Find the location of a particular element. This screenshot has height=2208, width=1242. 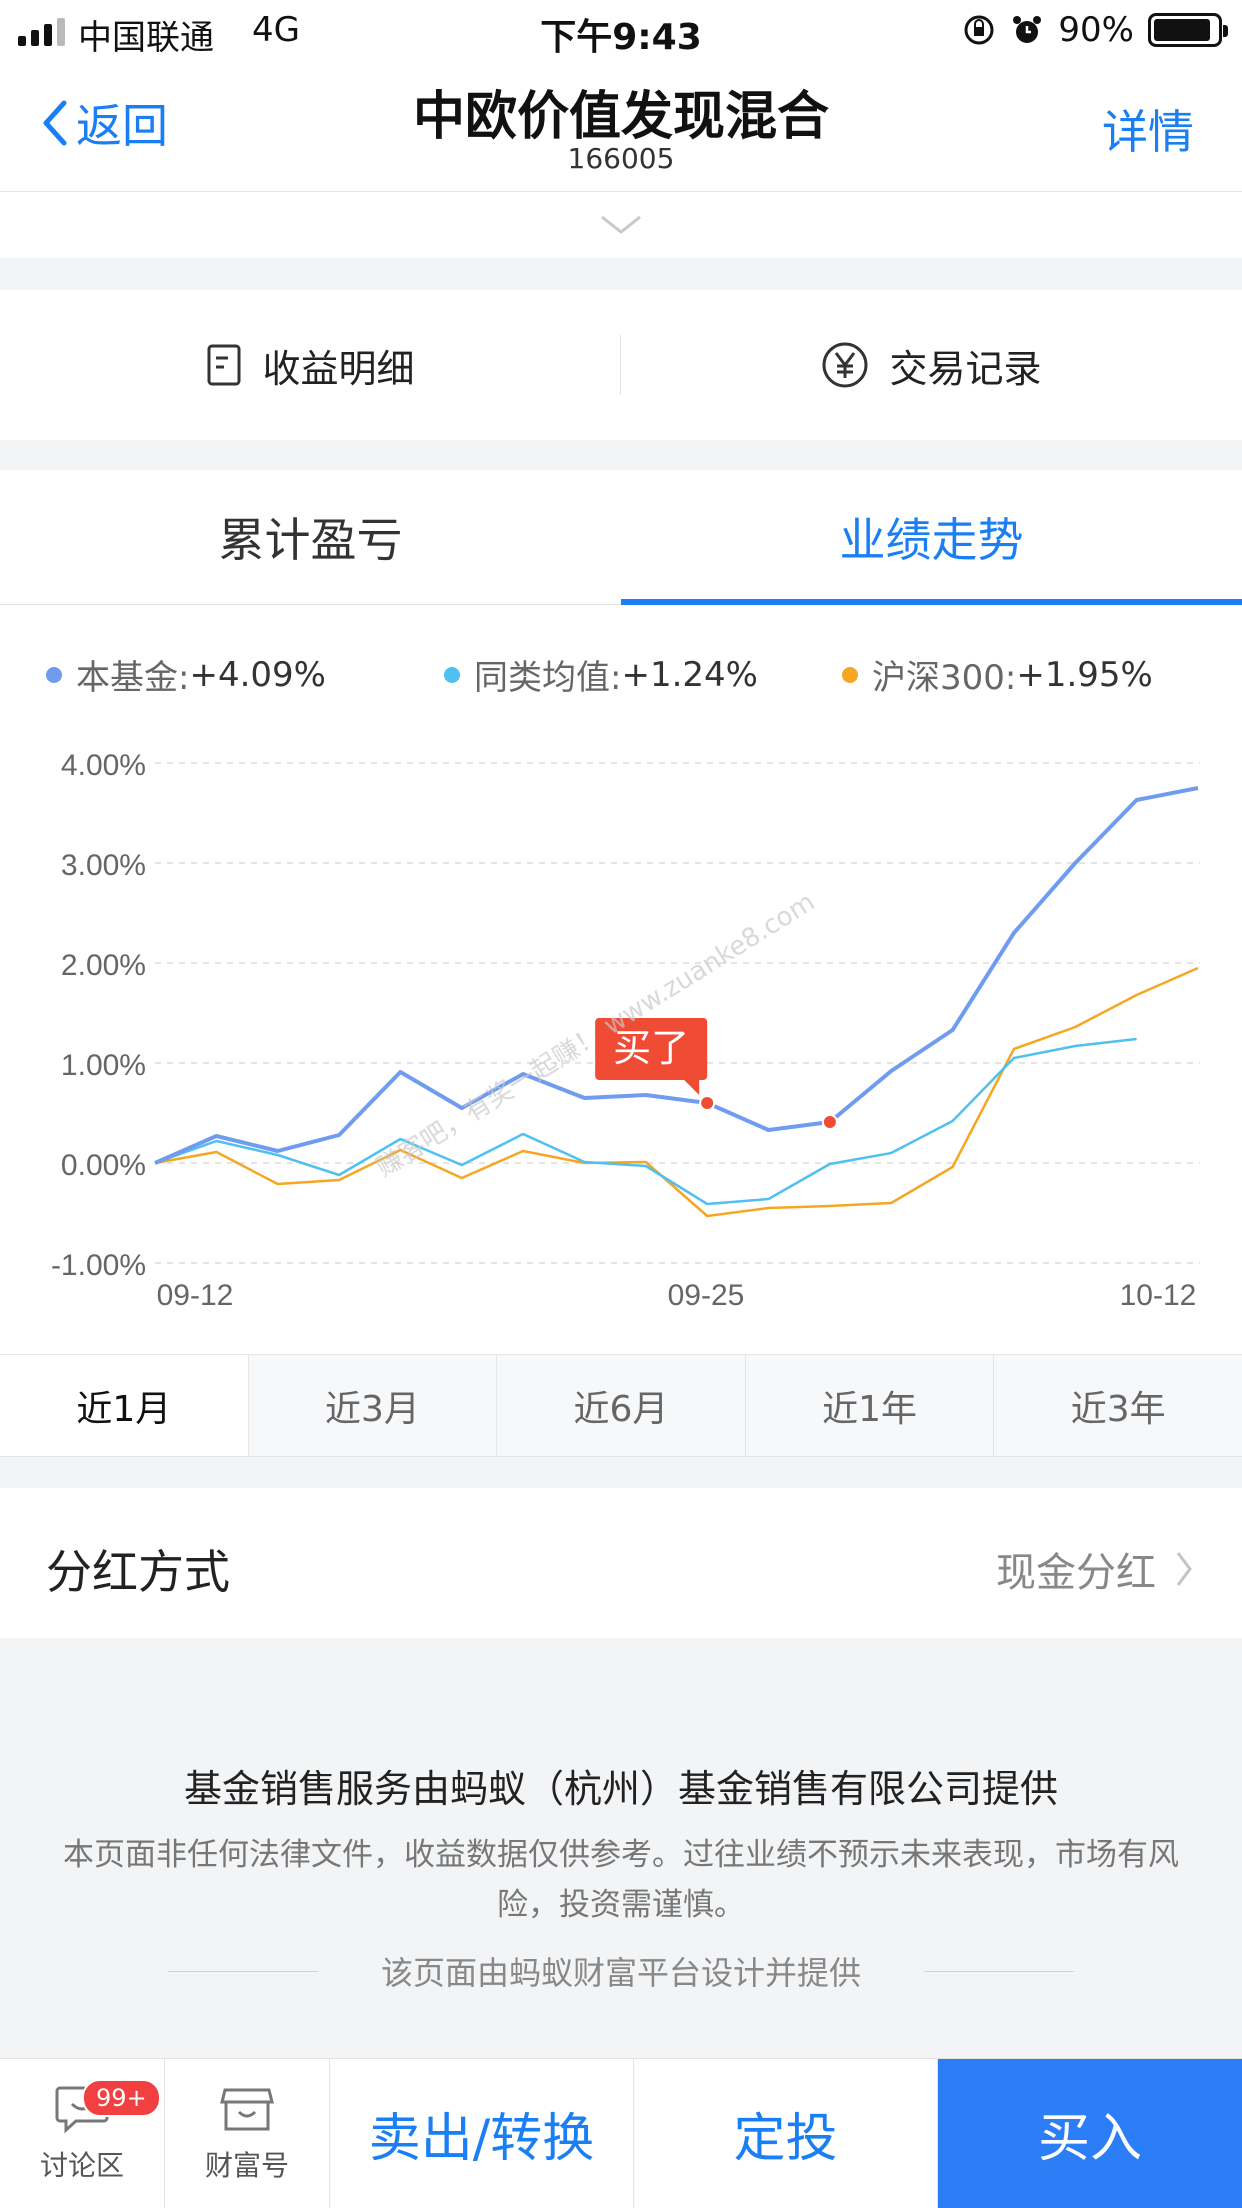

x-tick-label: 10-12 is located at coordinates (1158, 1295).